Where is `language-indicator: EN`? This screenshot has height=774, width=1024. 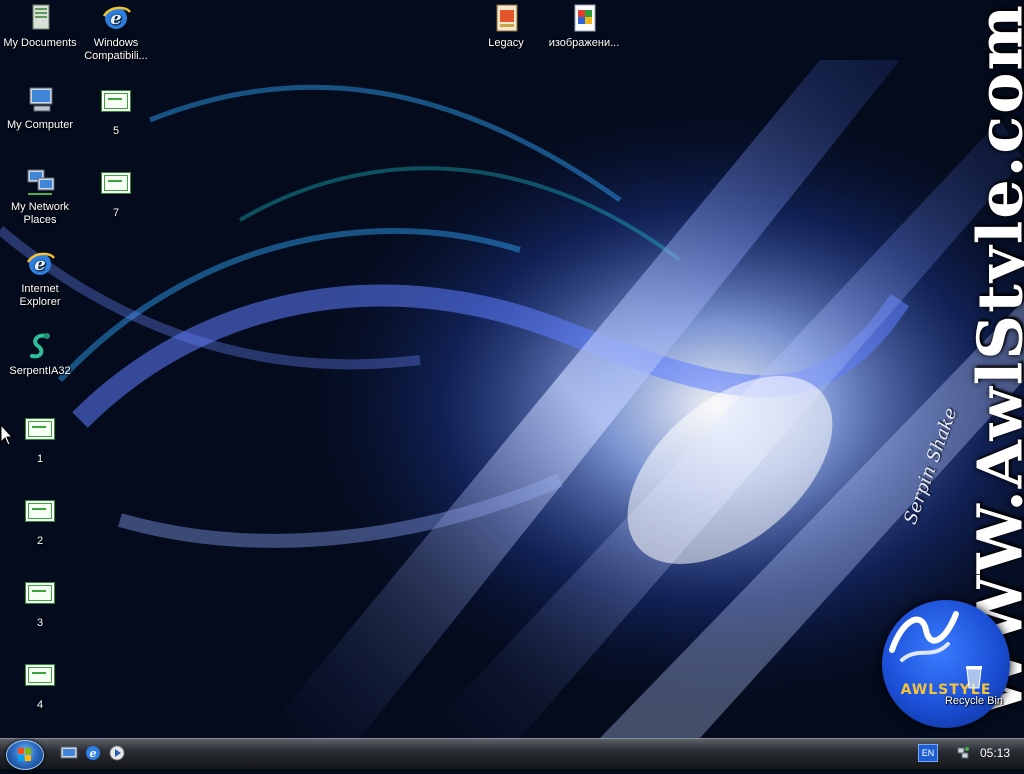 language-indicator: EN is located at coordinates (928, 753).